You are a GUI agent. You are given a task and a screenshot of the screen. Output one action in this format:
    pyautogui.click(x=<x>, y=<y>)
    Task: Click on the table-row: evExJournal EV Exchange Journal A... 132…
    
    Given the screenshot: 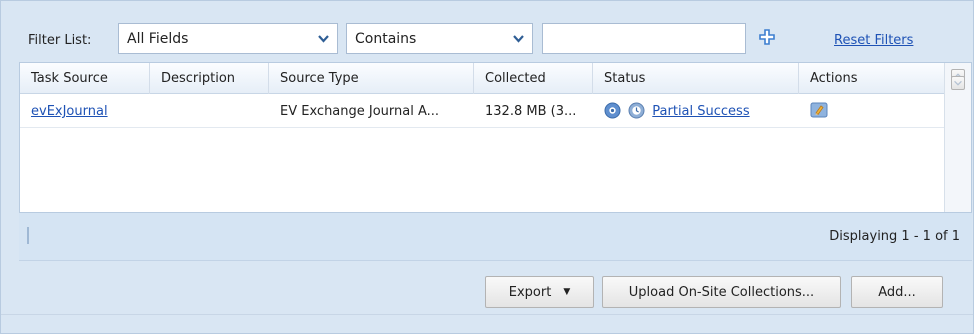 What is the action you would take?
    pyautogui.click(x=482, y=111)
    